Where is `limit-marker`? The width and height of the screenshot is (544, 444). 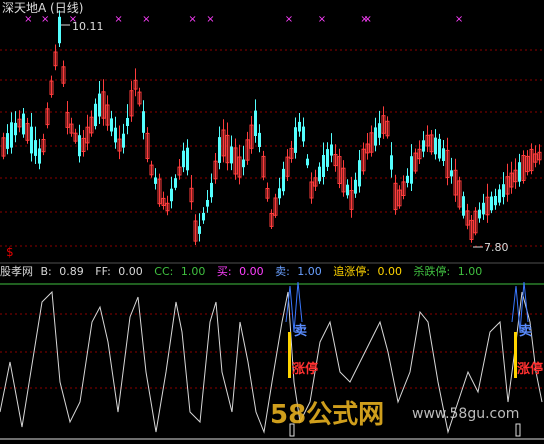
limit-marker is located at coordinates (518, 430).